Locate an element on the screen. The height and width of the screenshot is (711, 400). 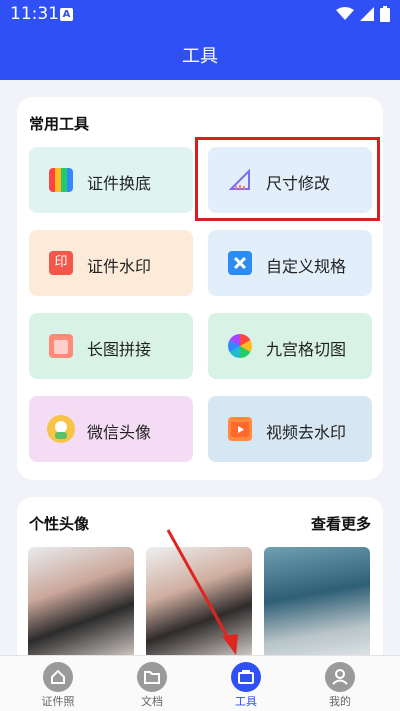
home-icon is located at coordinates (58, 677).